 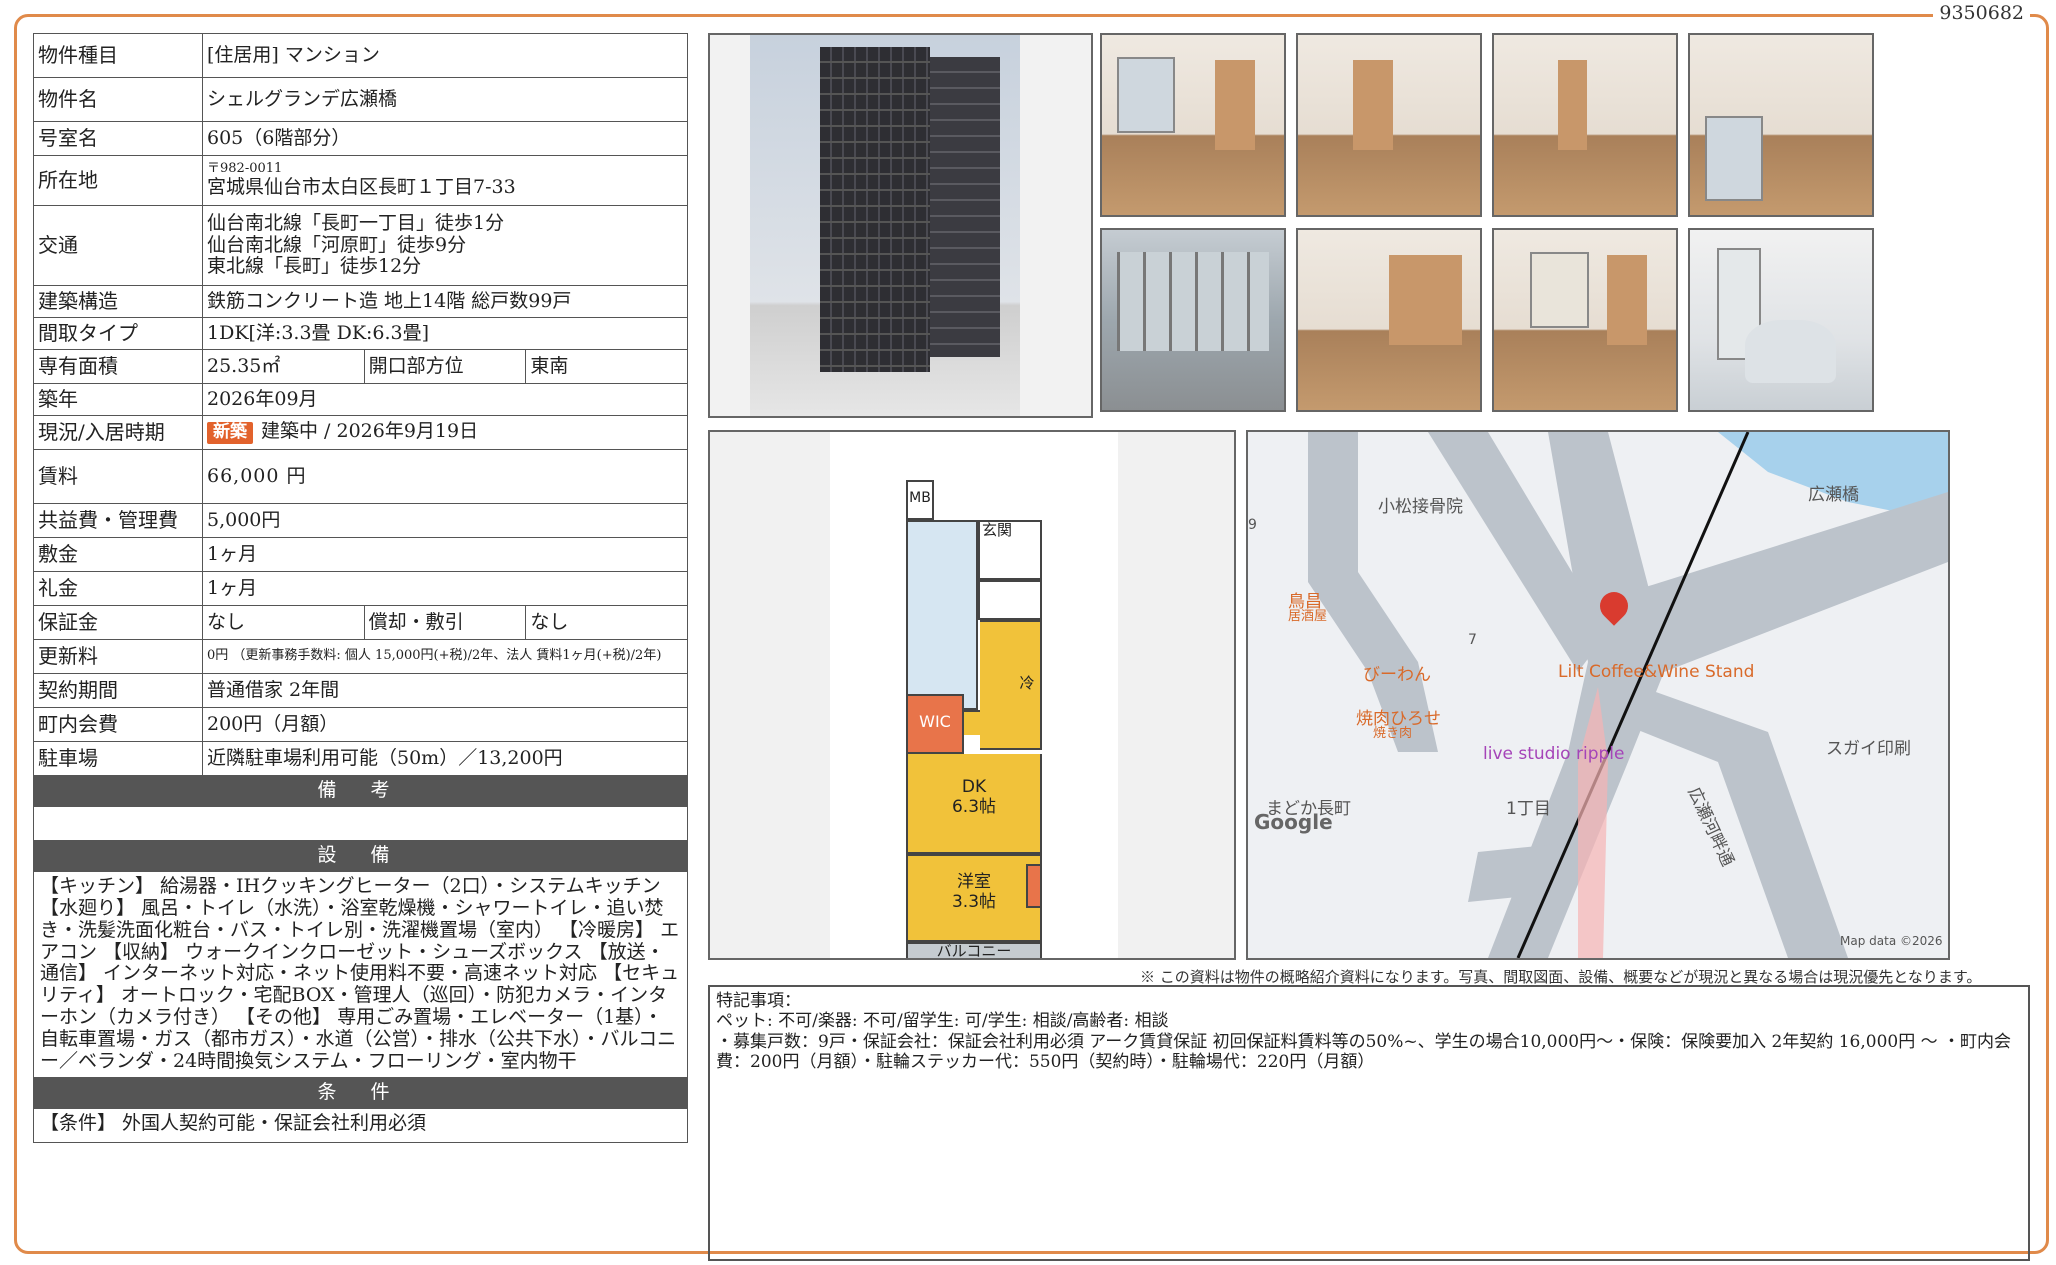 I want to click on yoshitsu-name: 洋室, so click(x=974, y=882).